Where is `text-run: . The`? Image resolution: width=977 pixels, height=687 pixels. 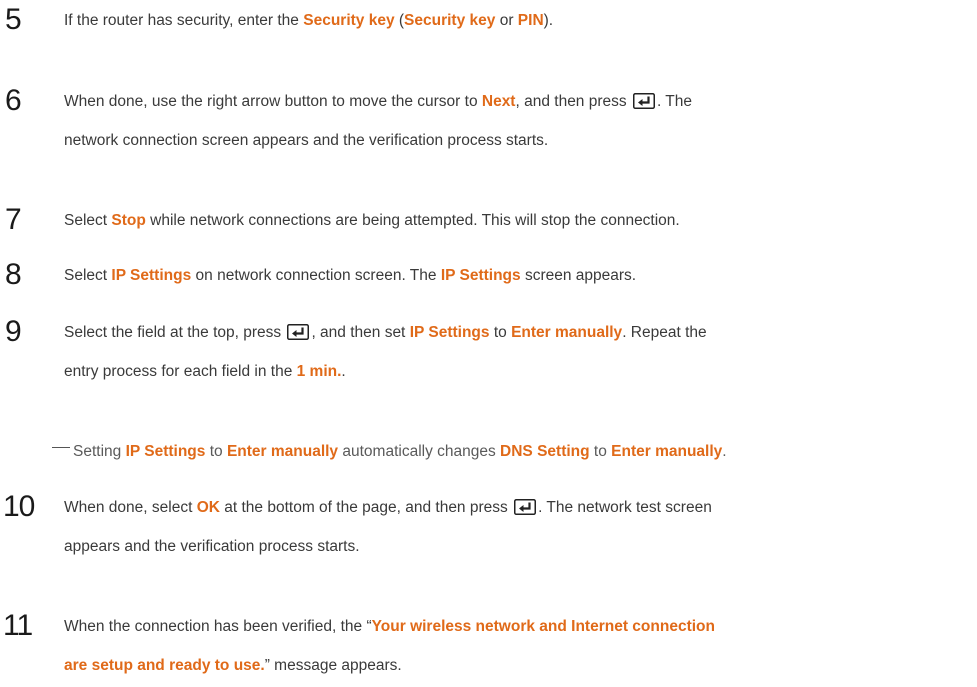 text-run: . The is located at coordinates (674, 101).